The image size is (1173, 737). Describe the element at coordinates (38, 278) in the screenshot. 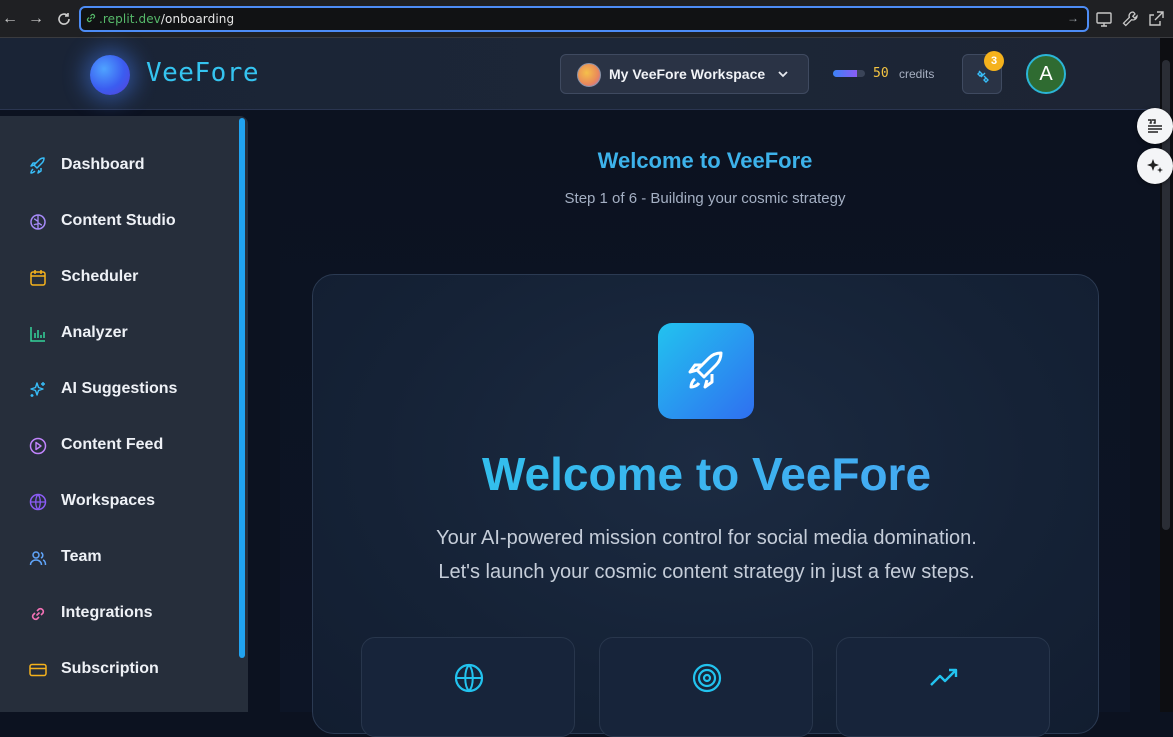

I see `calendar-icon` at that location.